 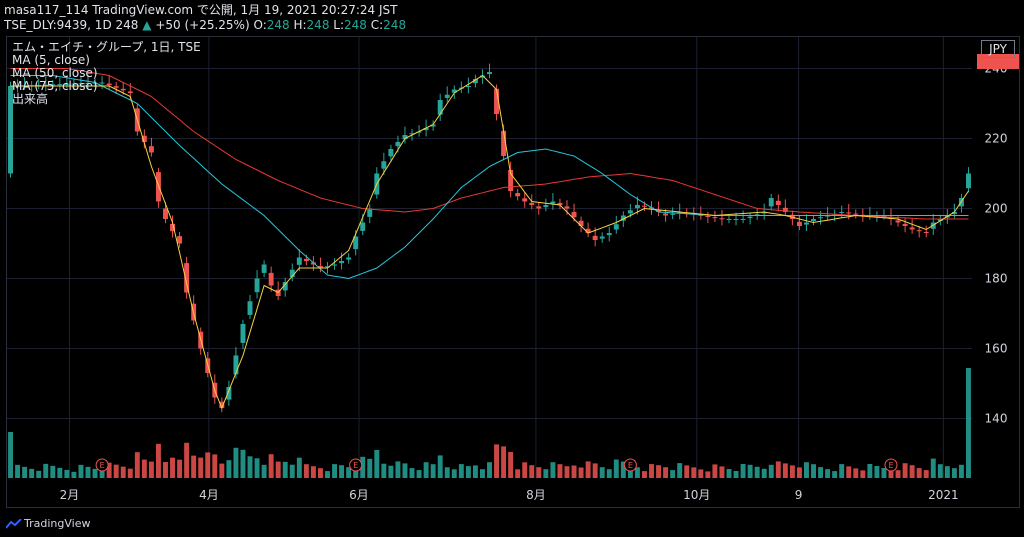 What do you see at coordinates (696, 495) in the screenshot?
I see `time-tick-label: 10月` at bounding box center [696, 495].